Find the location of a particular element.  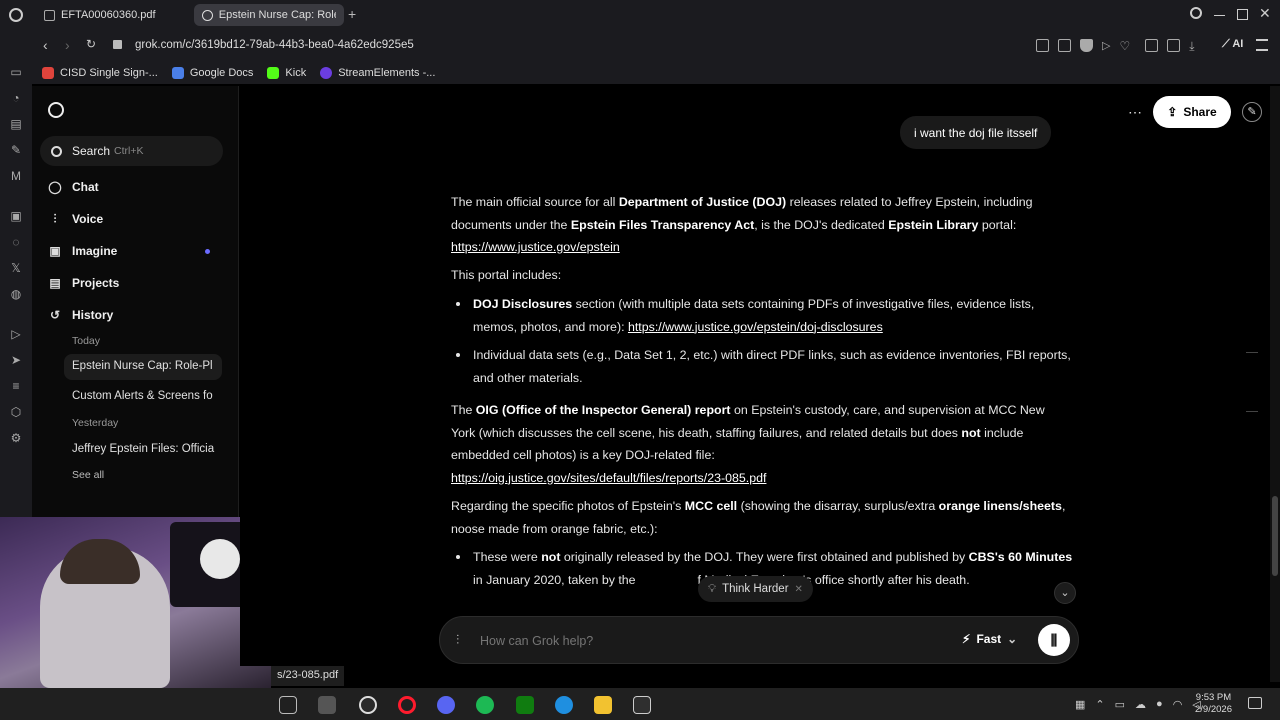

share-button: ⇪ Share is located at coordinates (1192, 112).